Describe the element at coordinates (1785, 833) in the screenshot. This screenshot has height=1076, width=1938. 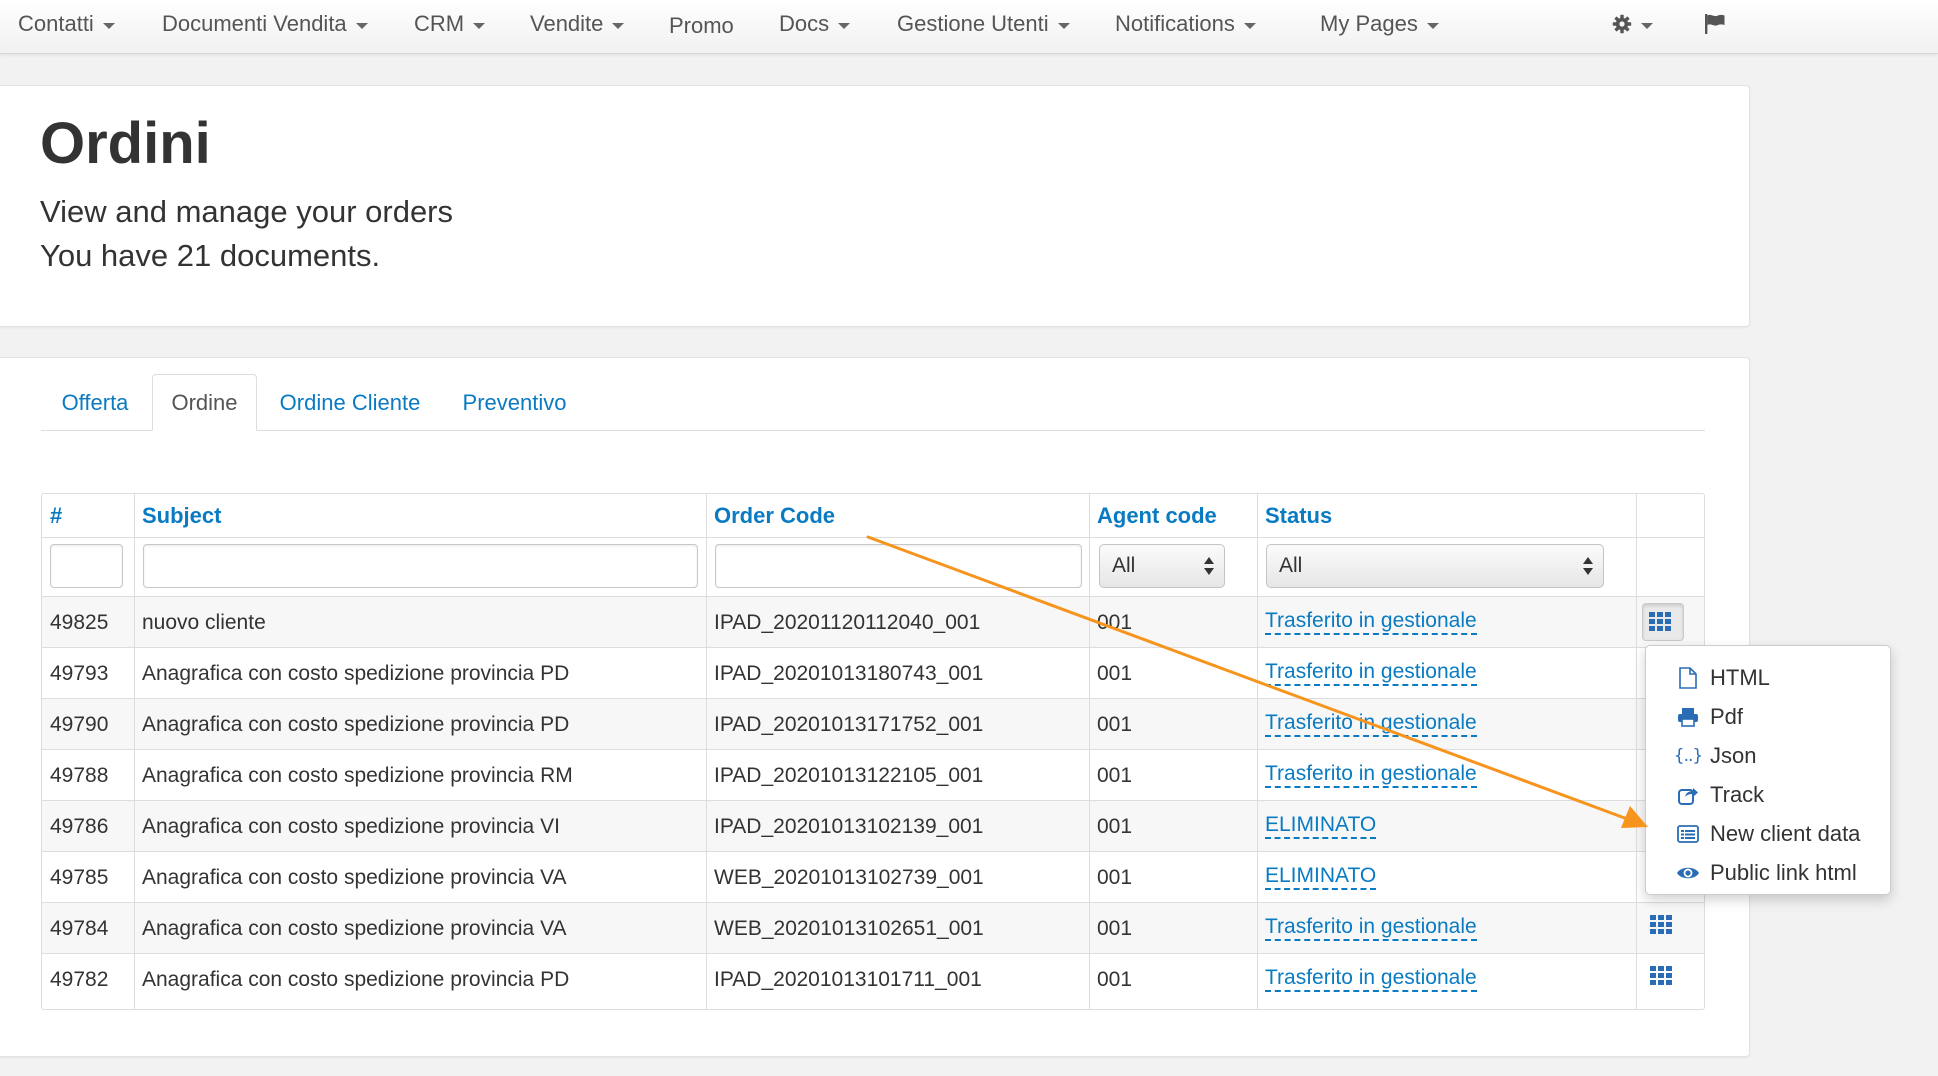
I see `menu-item-label: New client data` at that location.